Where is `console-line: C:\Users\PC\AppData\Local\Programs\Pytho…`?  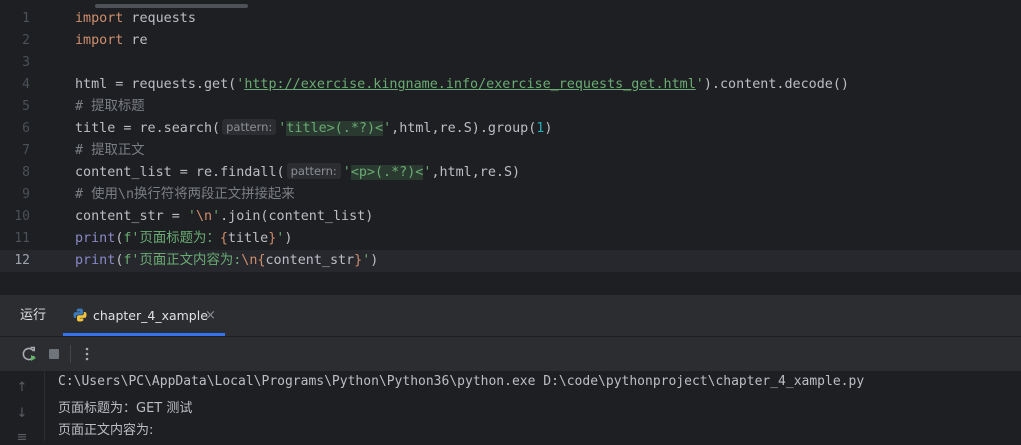 console-line: C:\Users\PC\AppData\Local\Programs\Pytho… is located at coordinates (461, 381).